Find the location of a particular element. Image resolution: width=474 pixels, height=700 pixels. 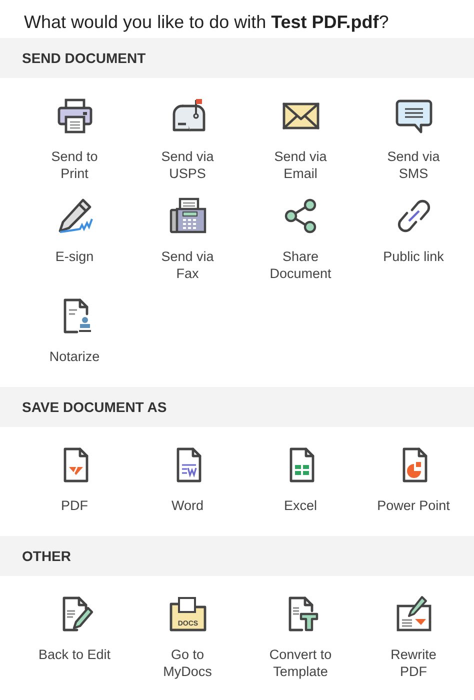

action-label: PDF is located at coordinates (74, 505).